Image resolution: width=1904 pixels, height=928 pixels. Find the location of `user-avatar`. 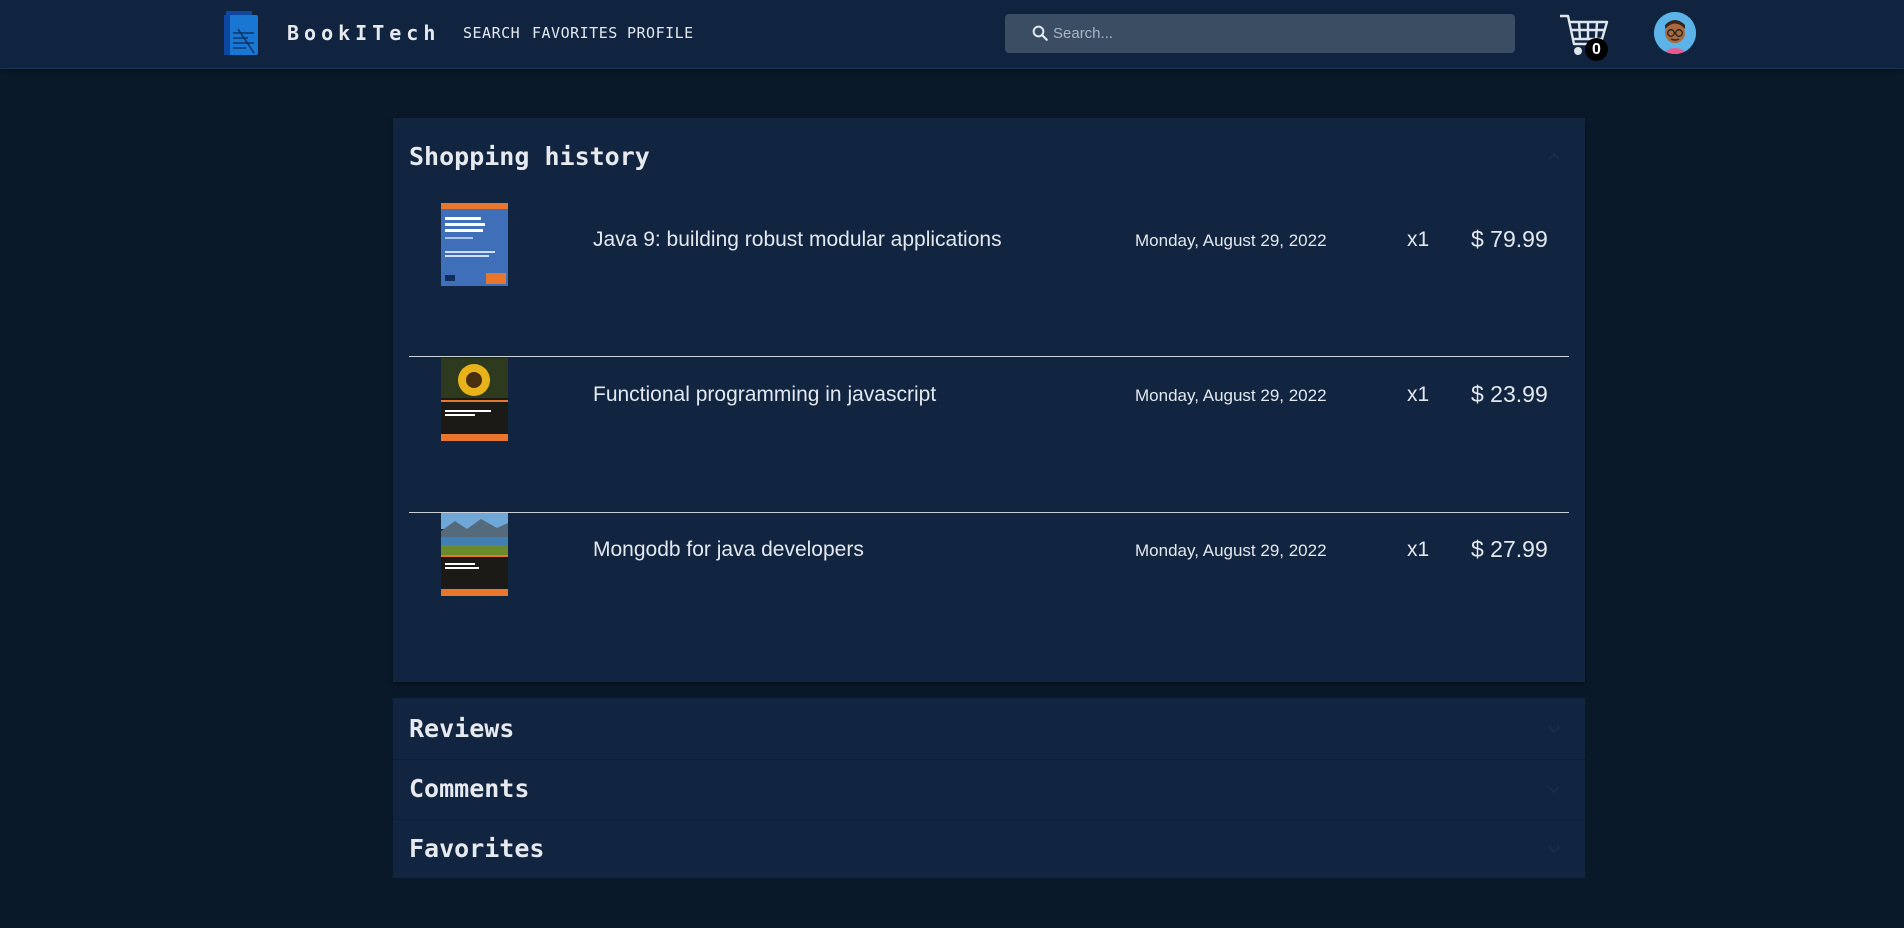

user-avatar is located at coordinates (1675, 33).